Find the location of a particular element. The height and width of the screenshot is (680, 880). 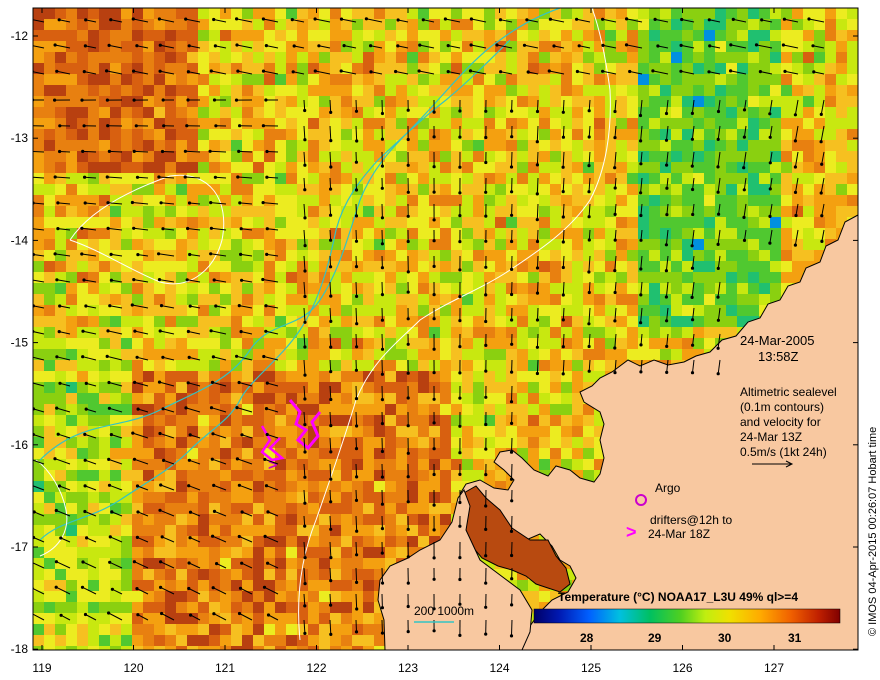

velocity-vector is located at coordinates (356, 133).